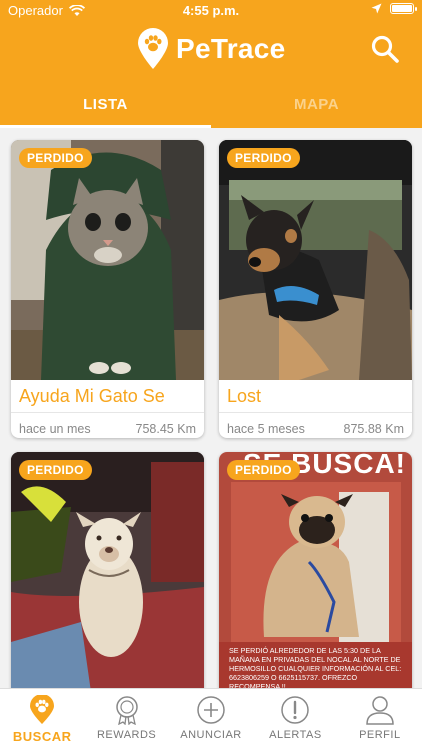  What do you see at coordinates (165, 429) in the screenshot?
I see `distance: 758.45 Km` at bounding box center [165, 429].